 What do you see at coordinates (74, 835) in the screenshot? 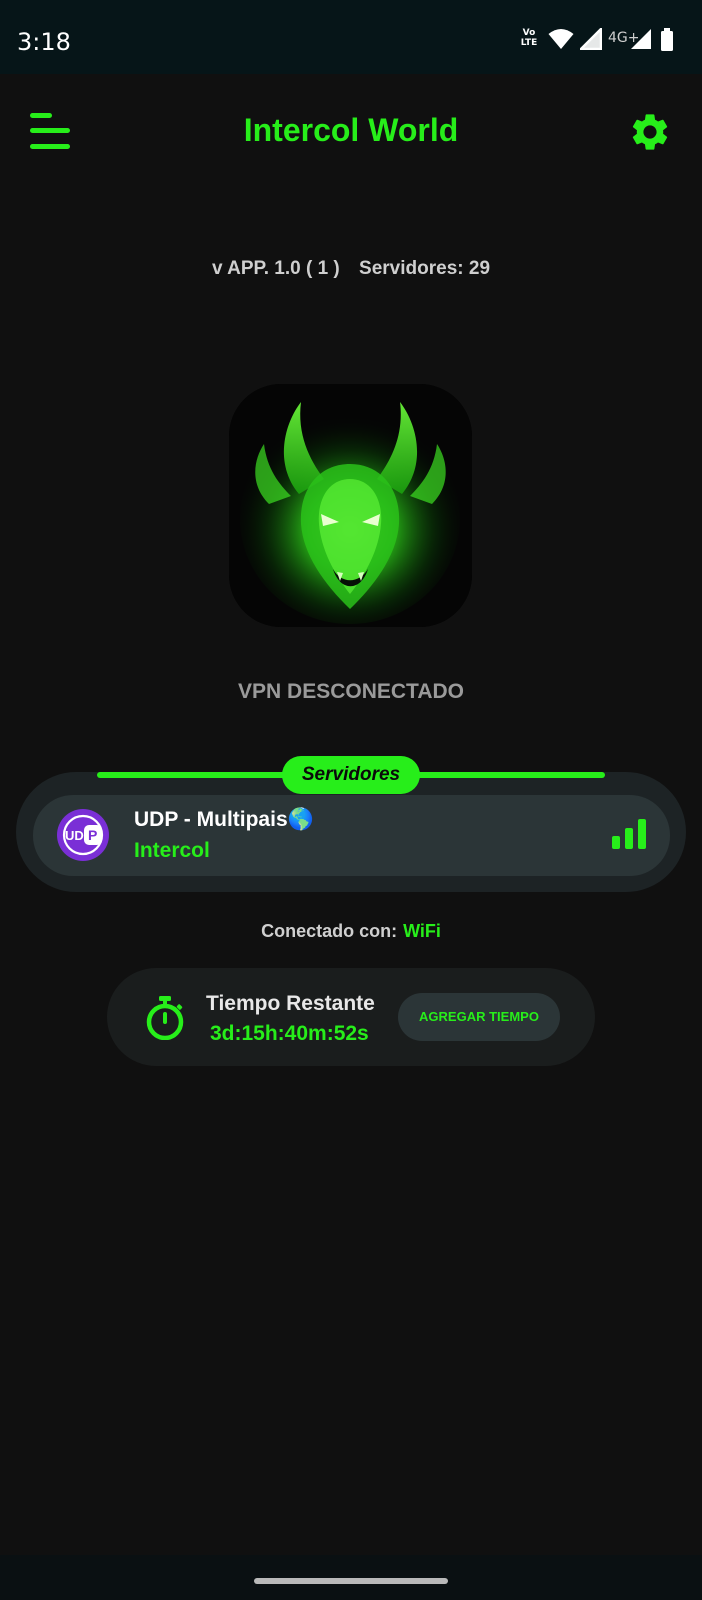
I see `svg-text: UD` at bounding box center [74, 835].